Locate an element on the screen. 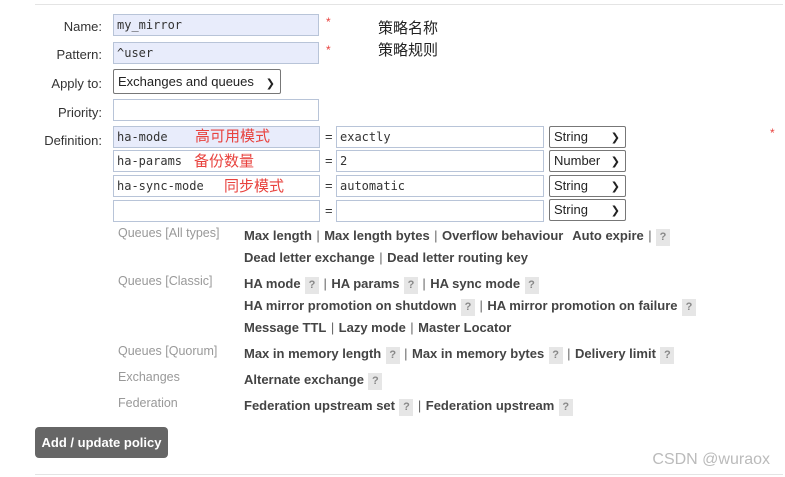  definition-value-input: 2 is located at coordinates (440, 161).